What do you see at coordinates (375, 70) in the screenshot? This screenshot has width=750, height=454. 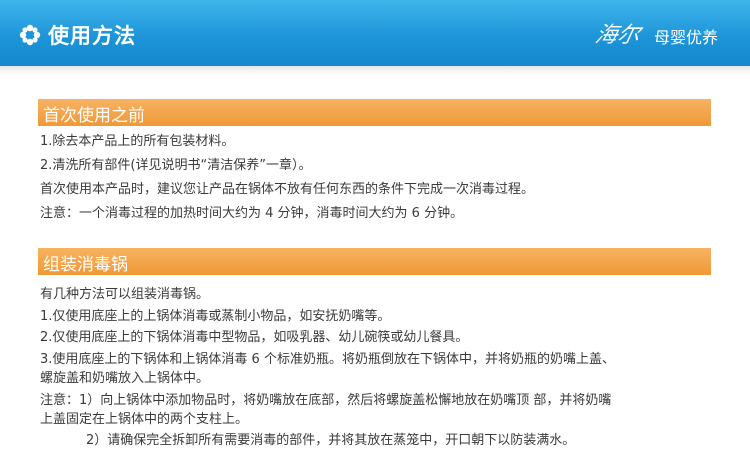 I see `header-shadow` at bounding box center [375, 70].